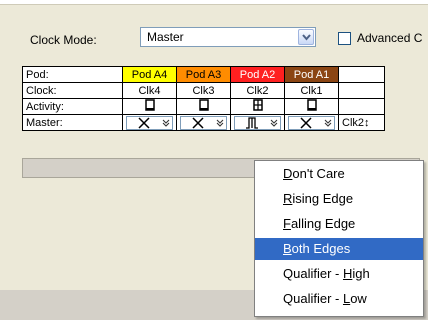  Describe the element at coordinates (361, 122) in the screenshot. I see `master-extra-cell: Clk2↕` at that location.